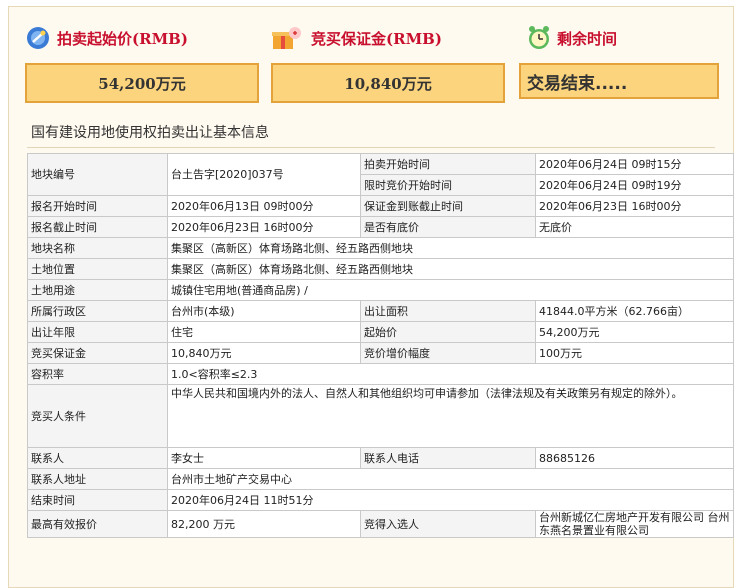  I want to click on reg-start-label: 报名开始时间, so click(97, 206).